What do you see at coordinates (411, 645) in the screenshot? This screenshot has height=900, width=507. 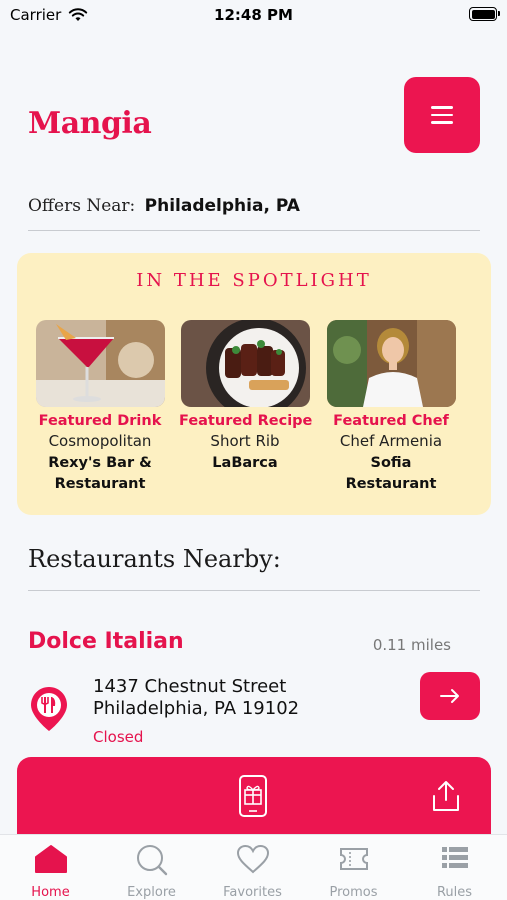 I see `restaurant-distance: 0.11 miles` at bounding box center [411, 645].